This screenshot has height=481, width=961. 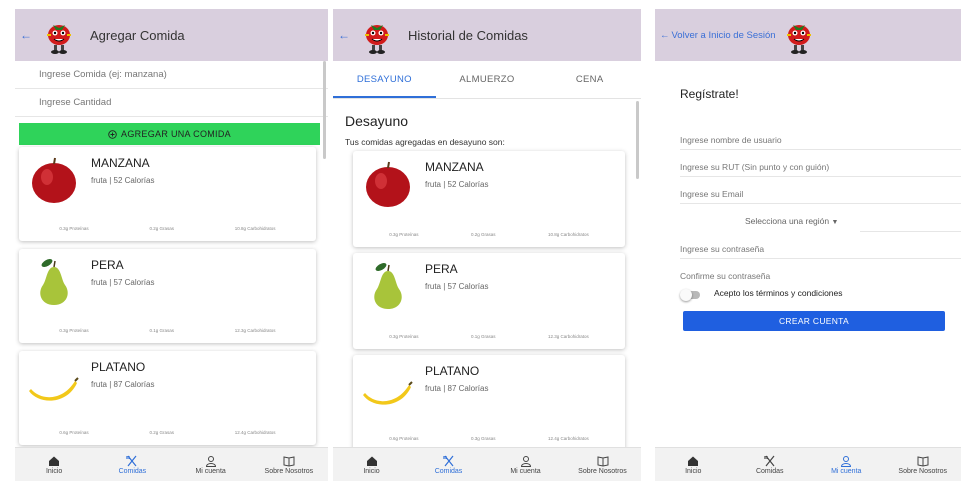 What do you see at coordinates (137, 35) in the screenshot?
I see `page-title: Agregar Comida` at bounding box center [137, 35].